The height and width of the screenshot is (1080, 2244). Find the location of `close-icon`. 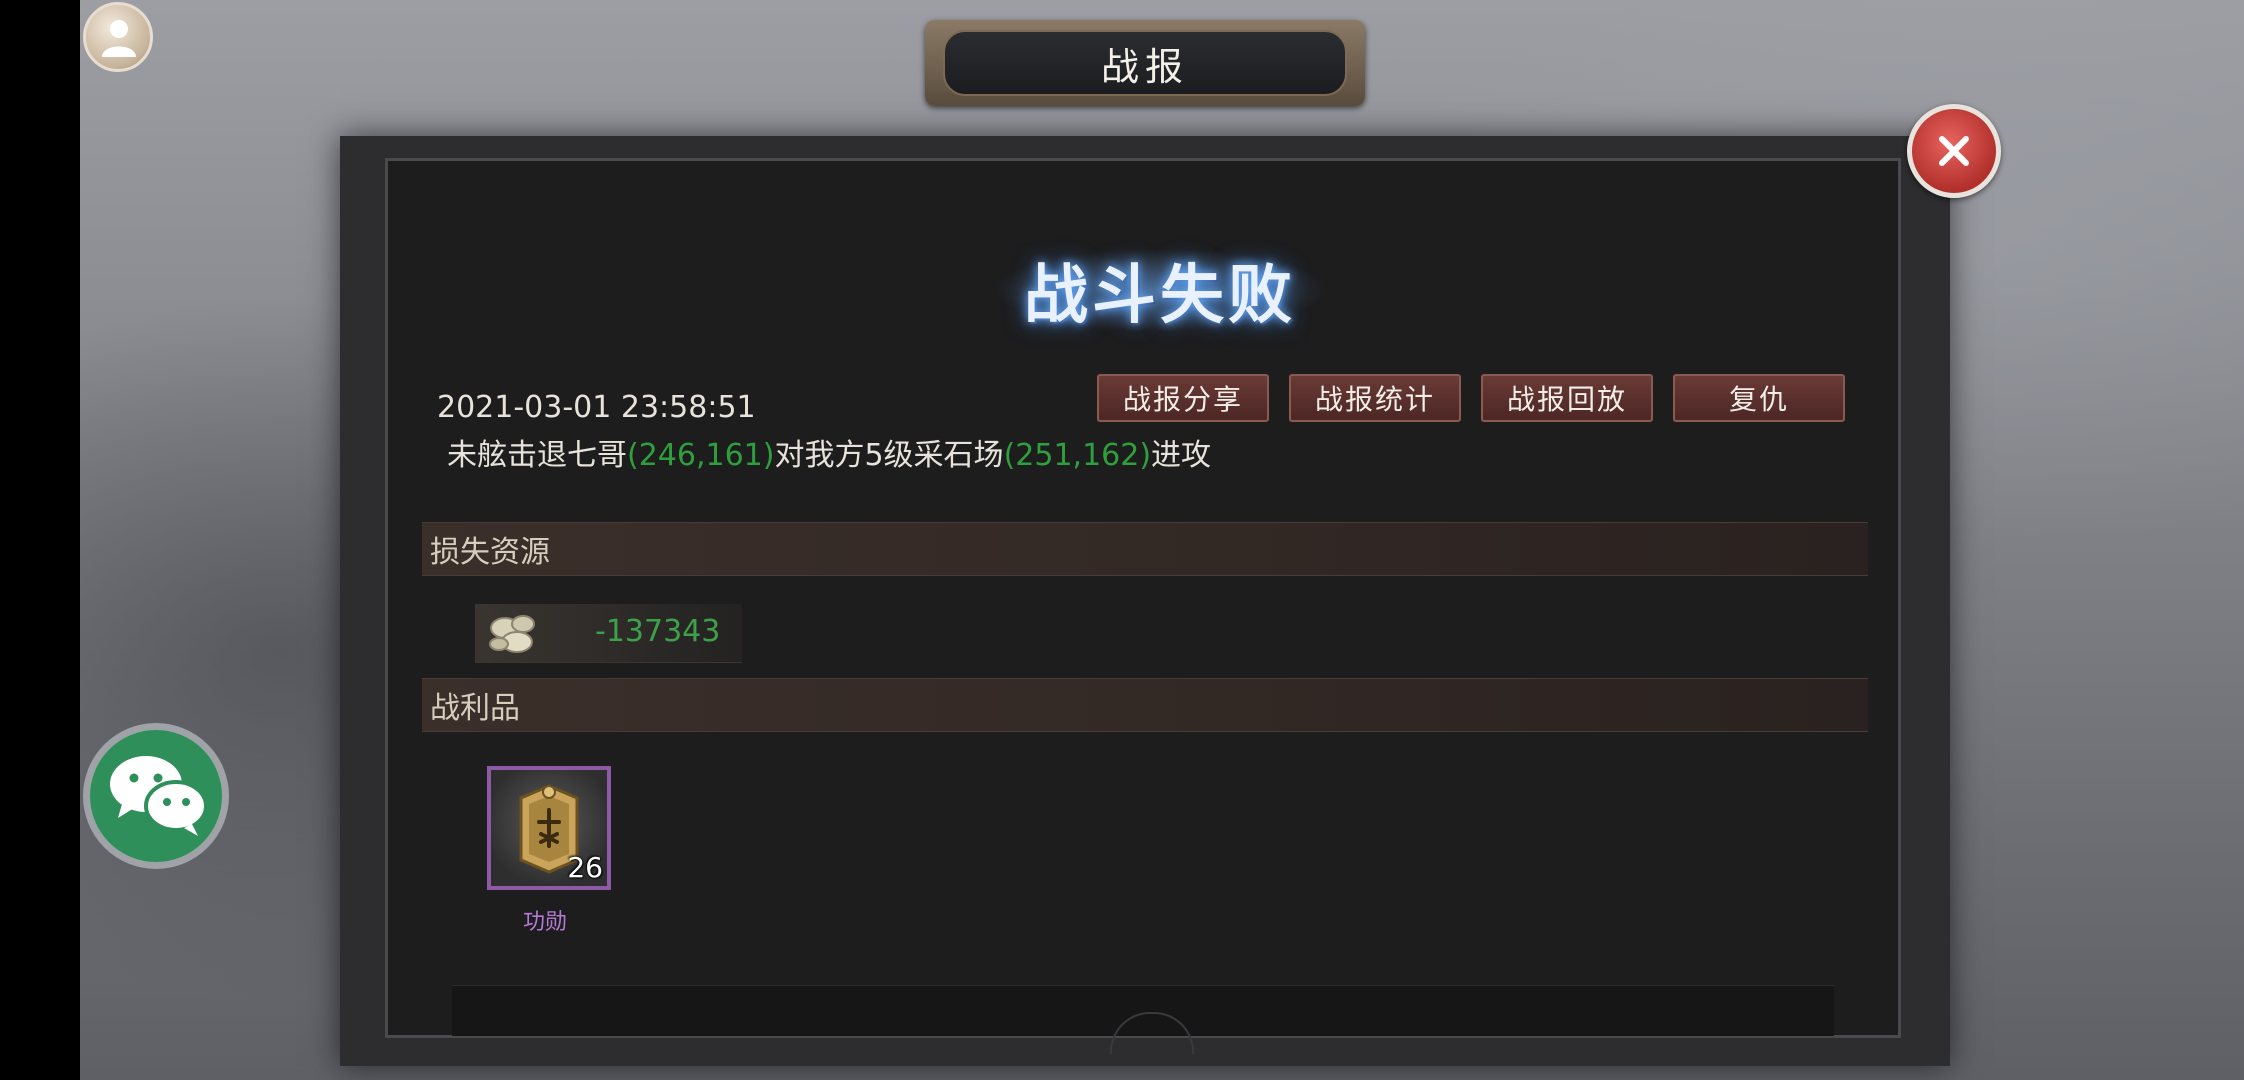

close-icon is located at coordinates (1954, 151).